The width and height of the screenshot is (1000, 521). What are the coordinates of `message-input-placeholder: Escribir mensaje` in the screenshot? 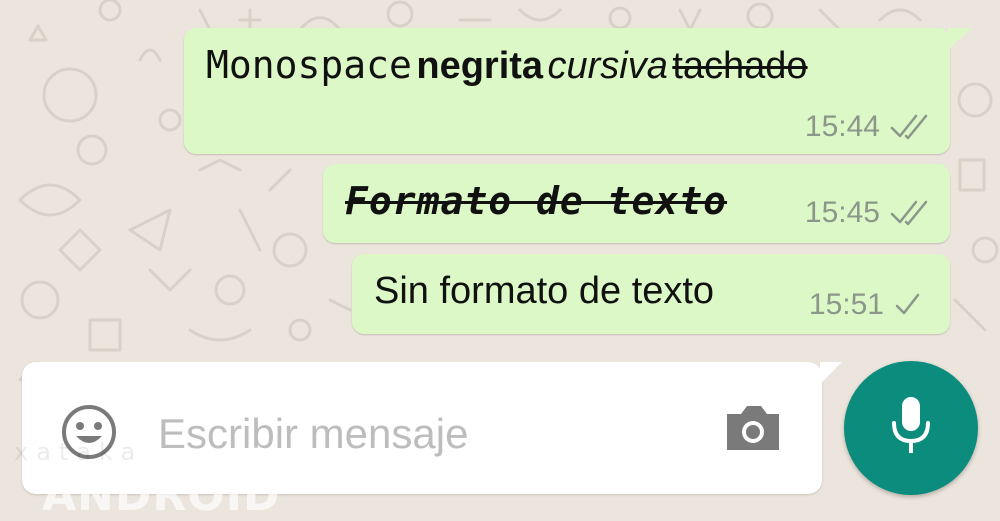 It's located at (313, 433).